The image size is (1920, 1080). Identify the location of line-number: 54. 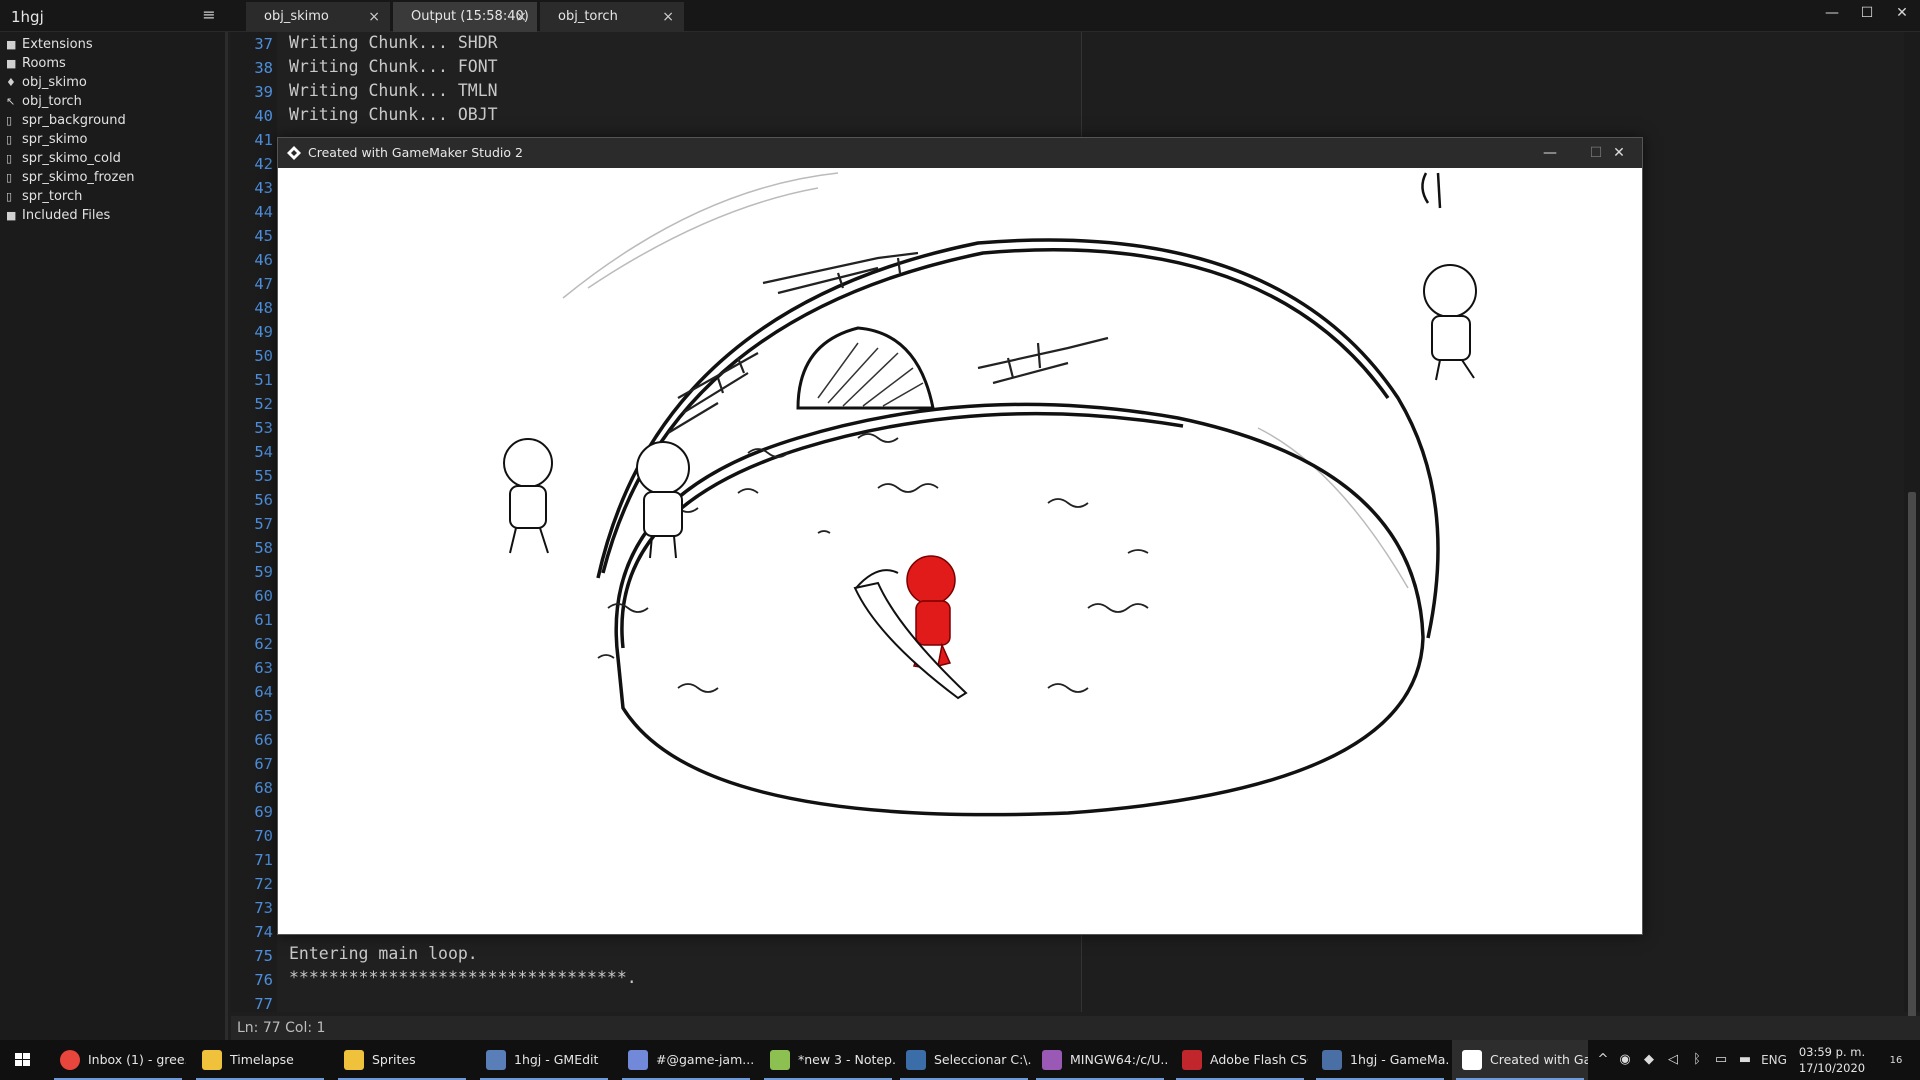
(263, 452).